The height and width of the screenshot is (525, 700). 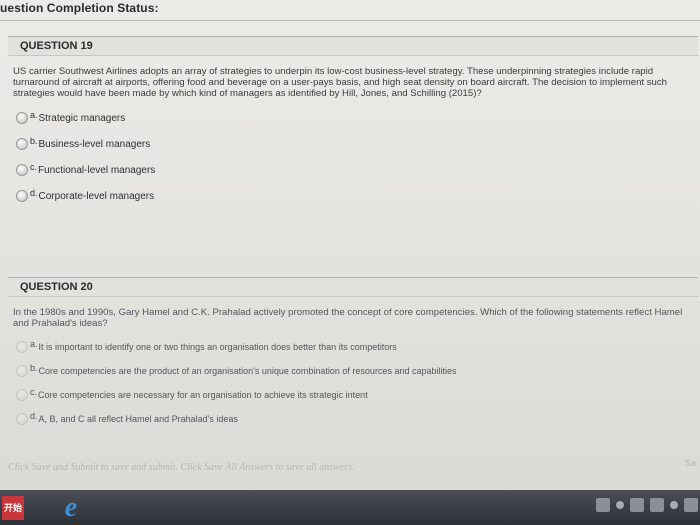 What do you see at coordinates (690, 463) in the screenshot?
I see `save-button: Sa` at bounding box center [690, 463].